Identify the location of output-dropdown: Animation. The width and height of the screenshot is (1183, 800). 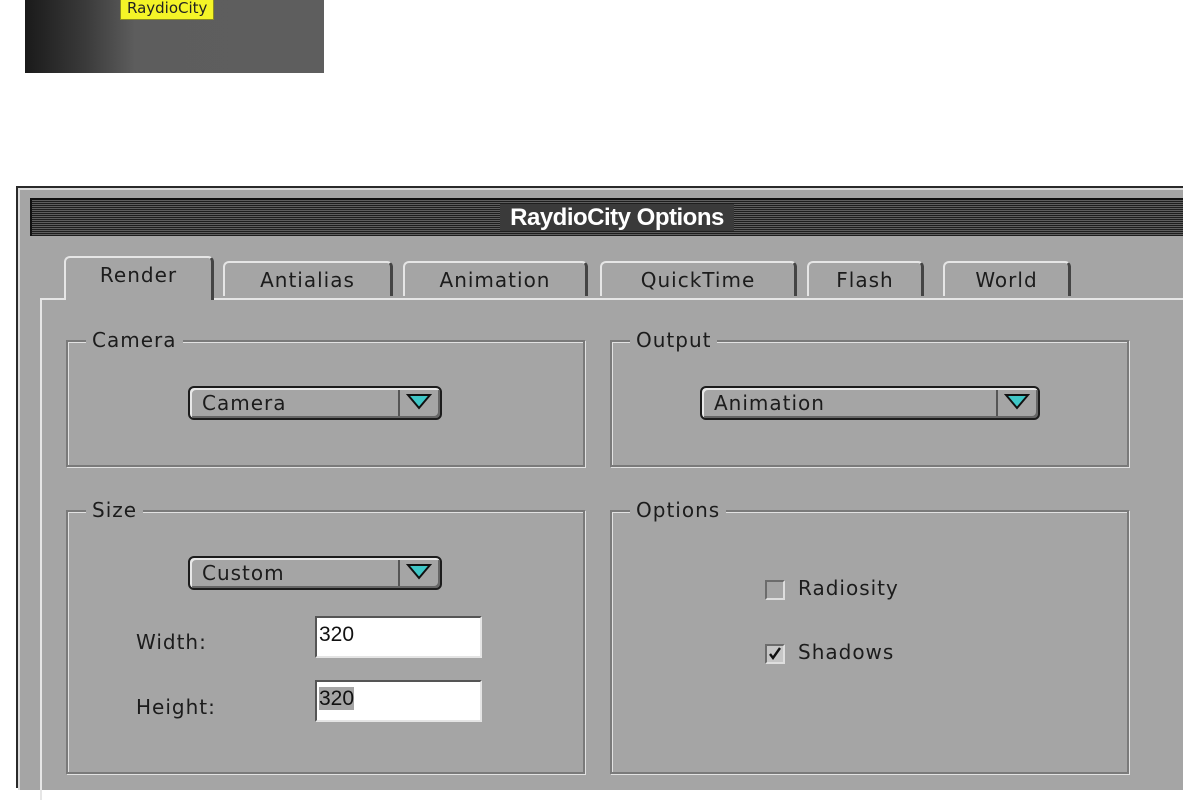
(870, 403).